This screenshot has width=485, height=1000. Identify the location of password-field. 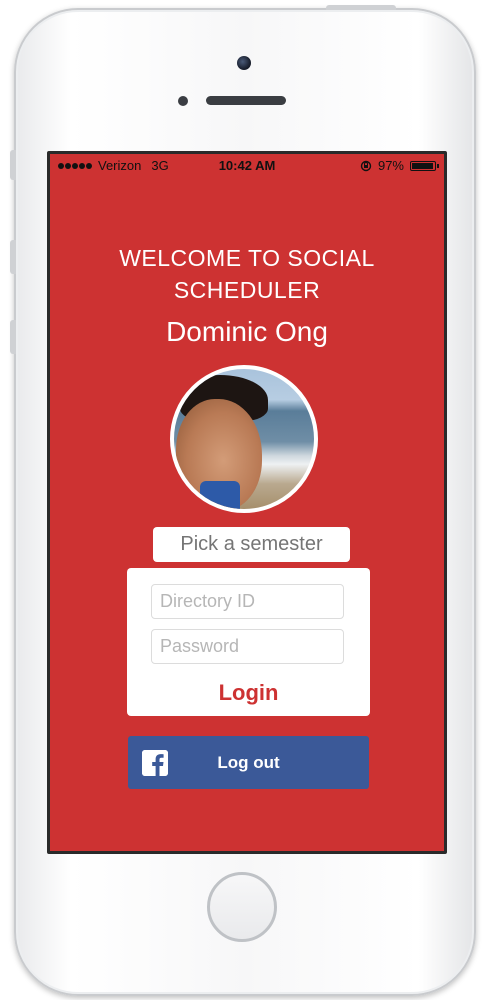
(247, 646).